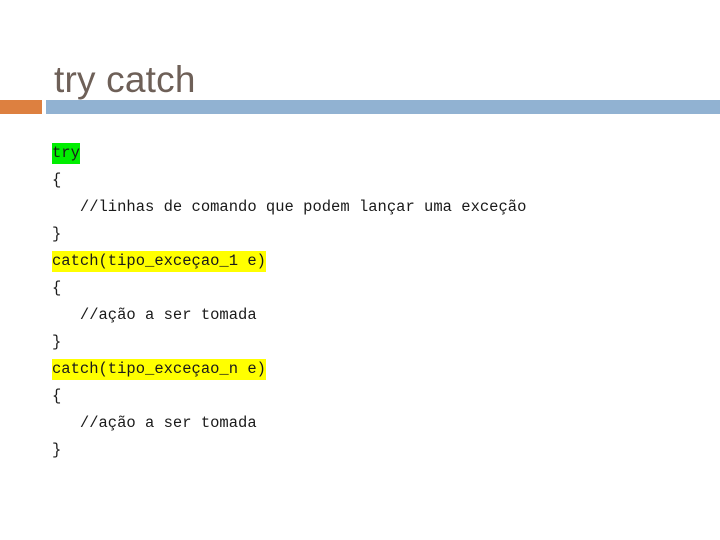 Image resolution: width=720 pixels, height=540 pixels. Describe the element at coordinates (125, 79) in the screenshot. I see `page-title: try catch` at that location.